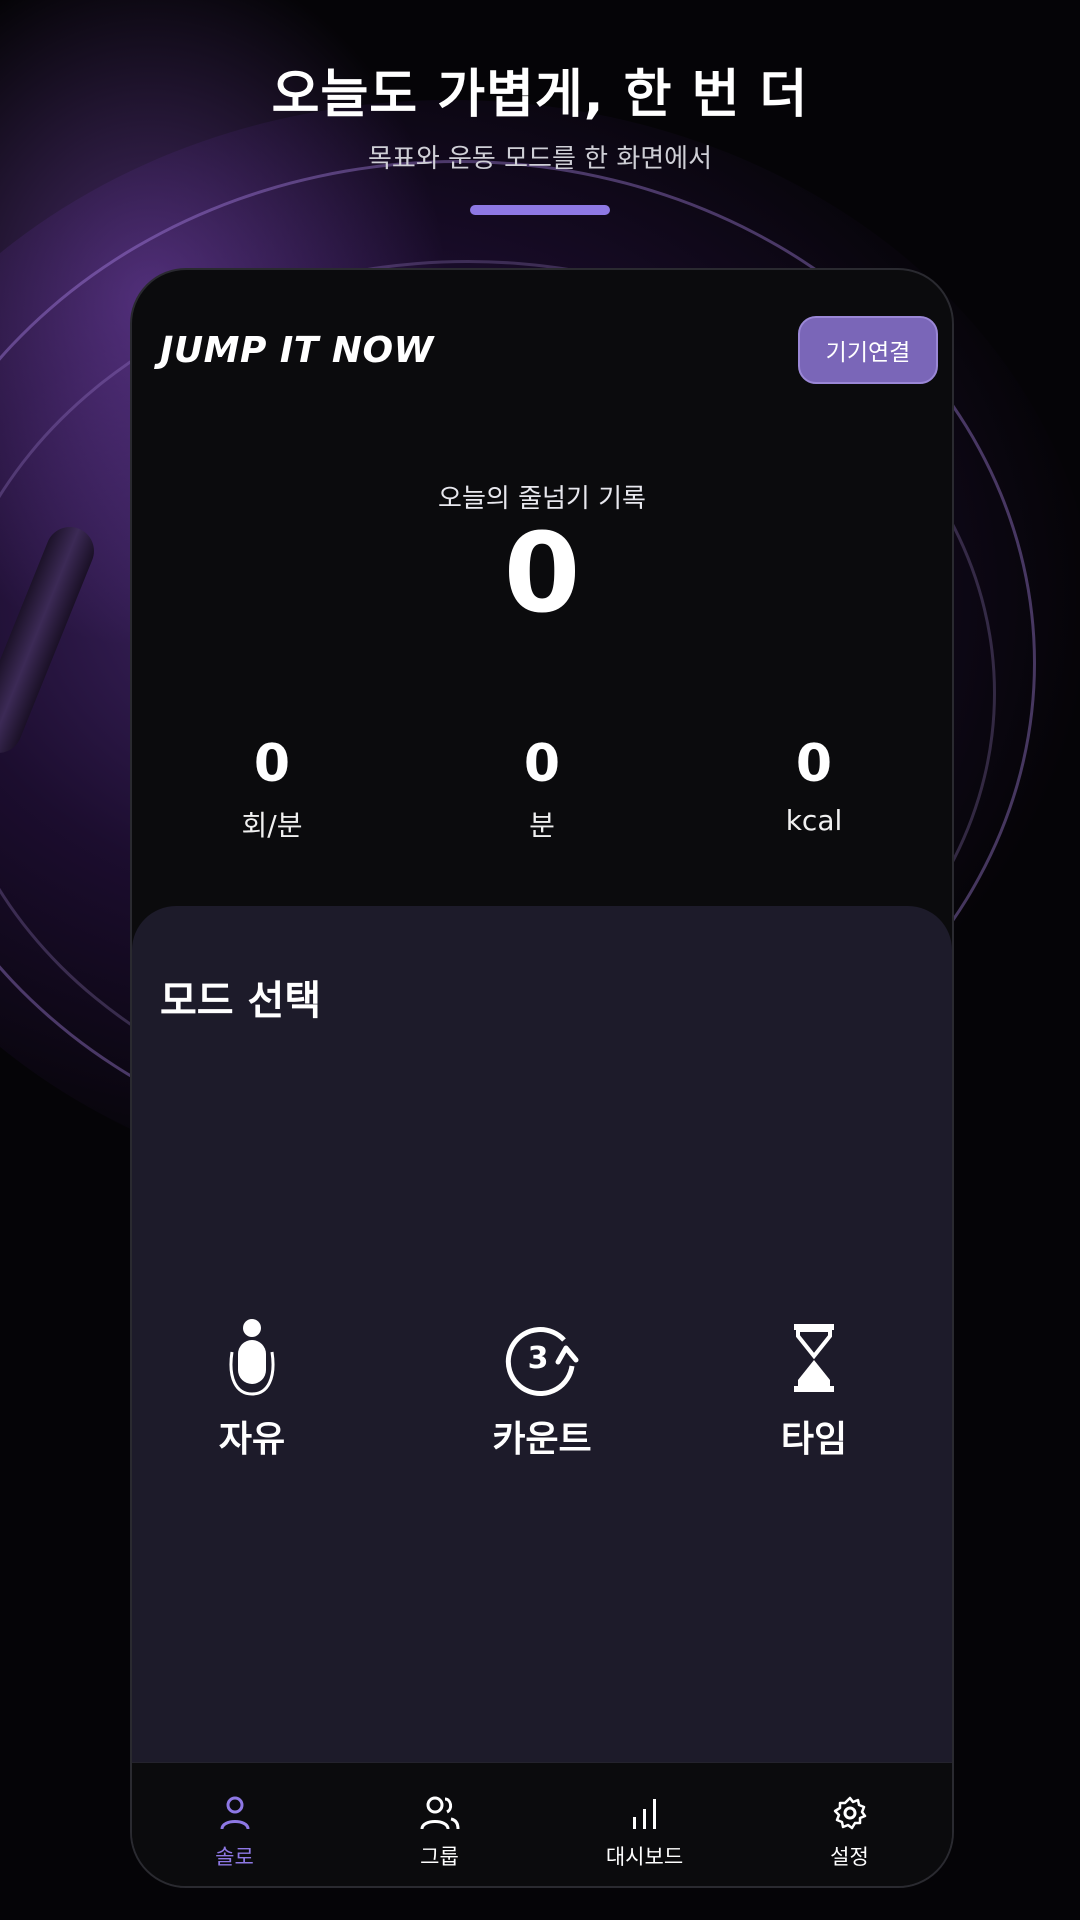 This screenshot has width=1080, height=1920. I want to click on bottom-tab-bar: 솔로 그룹 대시보드 설정, so click(542, 1824).